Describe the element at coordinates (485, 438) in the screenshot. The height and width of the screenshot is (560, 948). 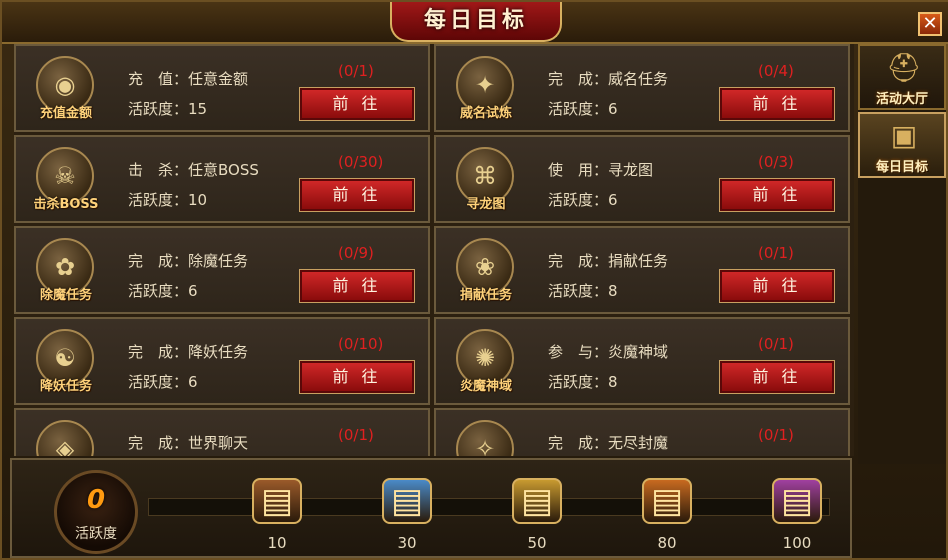
I see `task-emblem-icon: ✧` at that location.